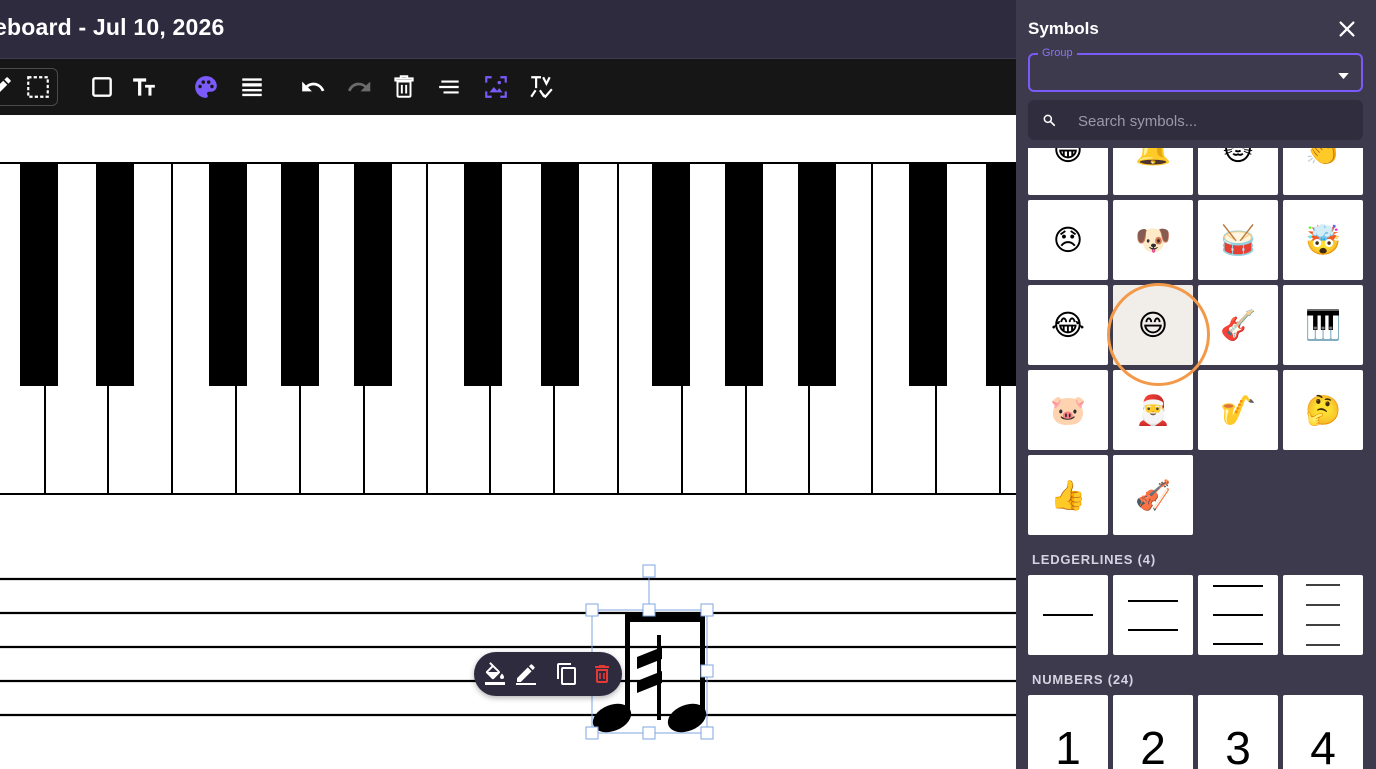 This screenshot has width=1376, height=769. I want to click on number-tile: 1, so click(1068, 732).